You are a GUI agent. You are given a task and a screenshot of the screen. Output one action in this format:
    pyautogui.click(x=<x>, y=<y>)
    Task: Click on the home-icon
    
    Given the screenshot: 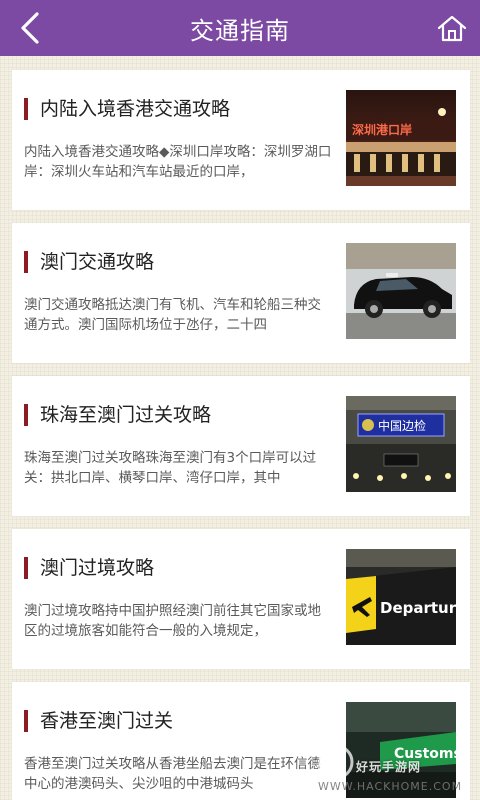 What is the action you would take?
    pyautogui.click(x=452, y=28)
    